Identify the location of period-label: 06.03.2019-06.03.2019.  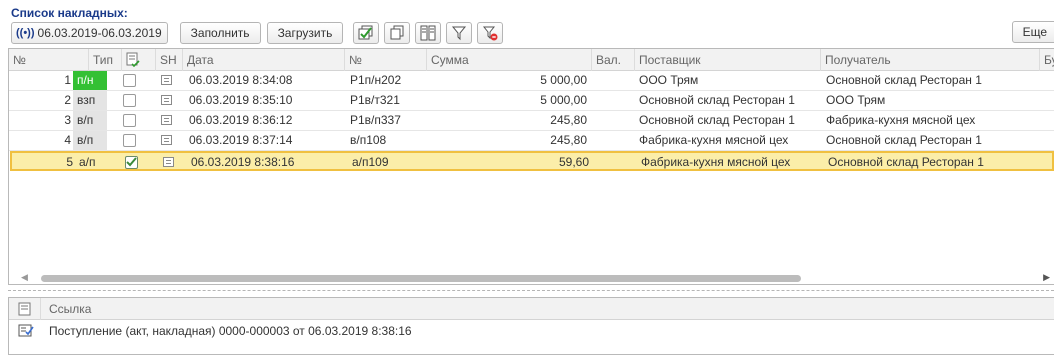
(99, 33).